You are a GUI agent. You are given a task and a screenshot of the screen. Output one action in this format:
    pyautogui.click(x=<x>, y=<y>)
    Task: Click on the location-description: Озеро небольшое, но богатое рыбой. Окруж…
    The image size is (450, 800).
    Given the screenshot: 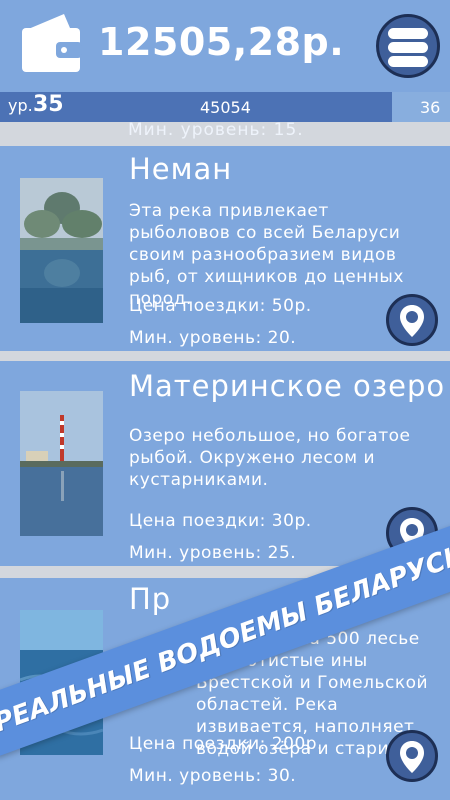 What is the action you would take?
    pyautogui.click(x=270, y=458)
    